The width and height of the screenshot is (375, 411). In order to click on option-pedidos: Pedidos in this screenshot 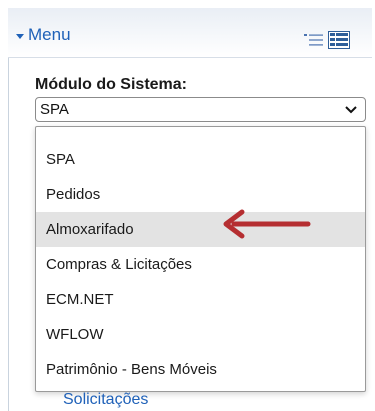, I will do `click(200, 194)`.